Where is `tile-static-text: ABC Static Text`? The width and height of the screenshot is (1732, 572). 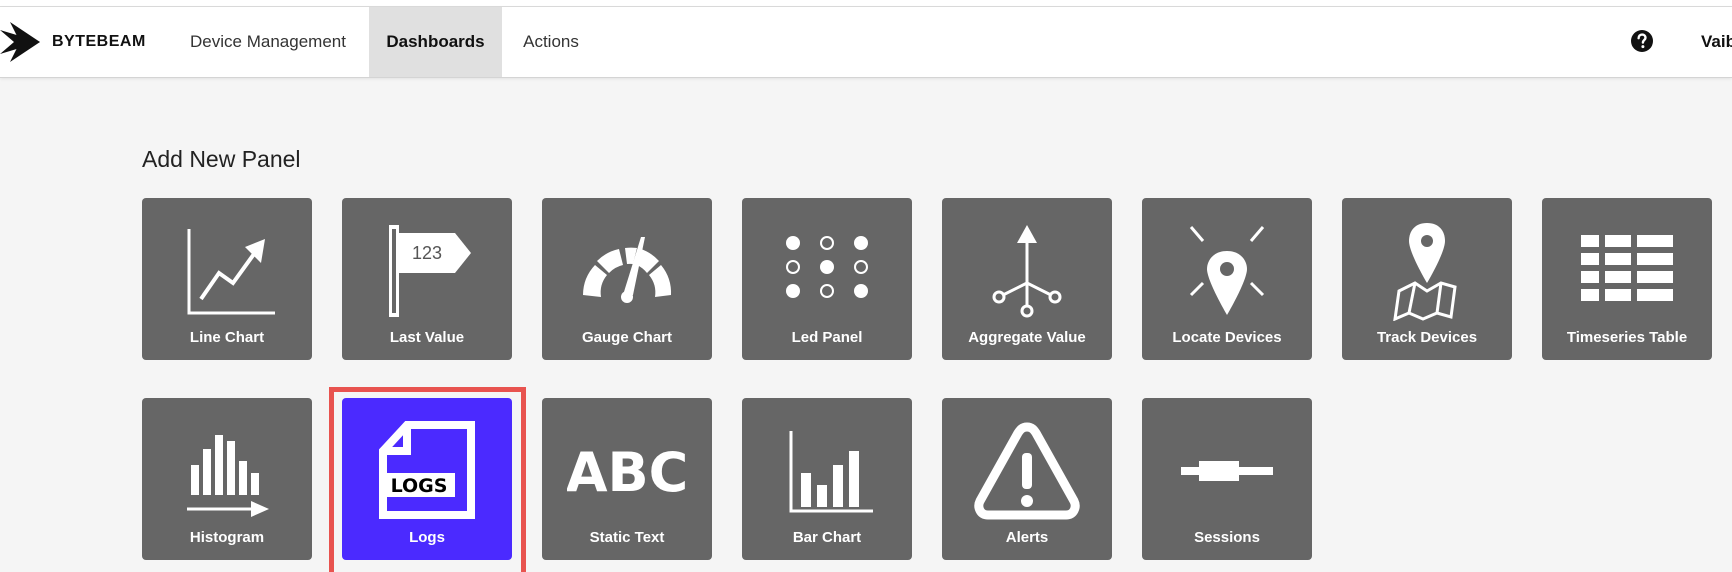 tile-static-text: ABC Static Text is located at coordinates (627, 479).